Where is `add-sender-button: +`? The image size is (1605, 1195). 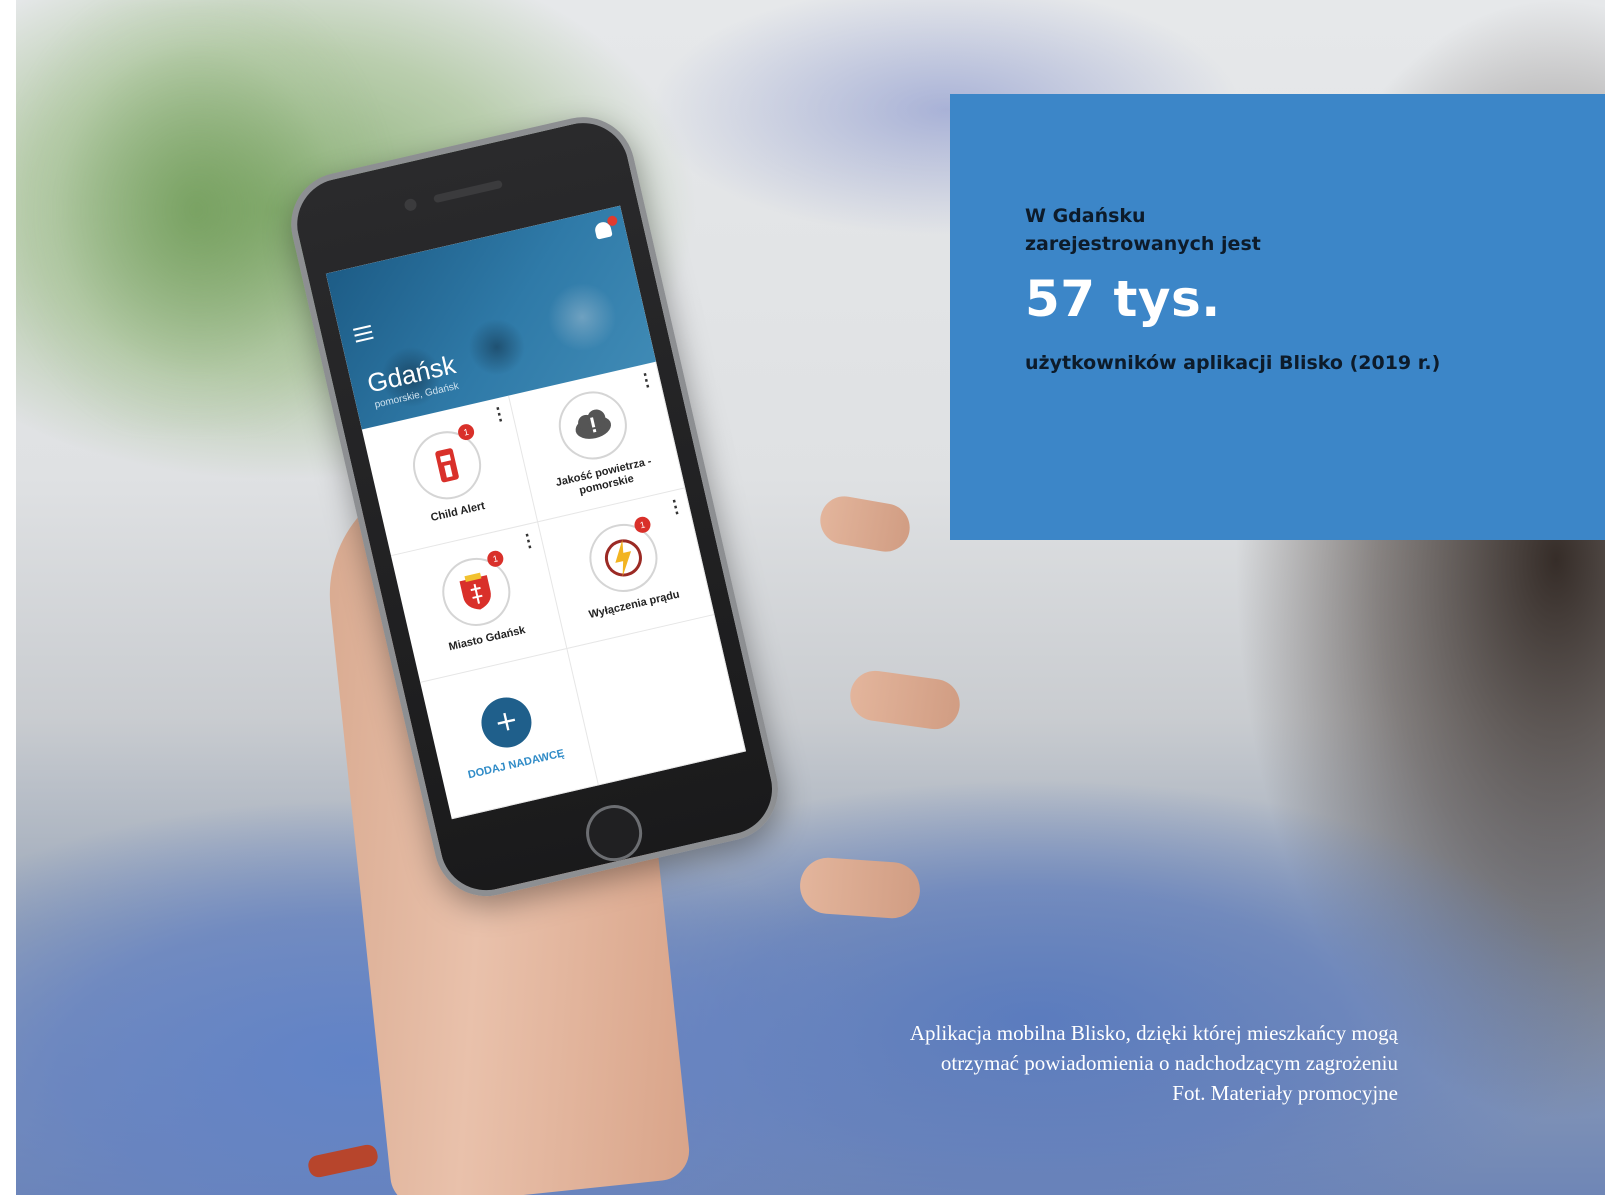 add-sender-button: + is located at coordinates (506, 722).